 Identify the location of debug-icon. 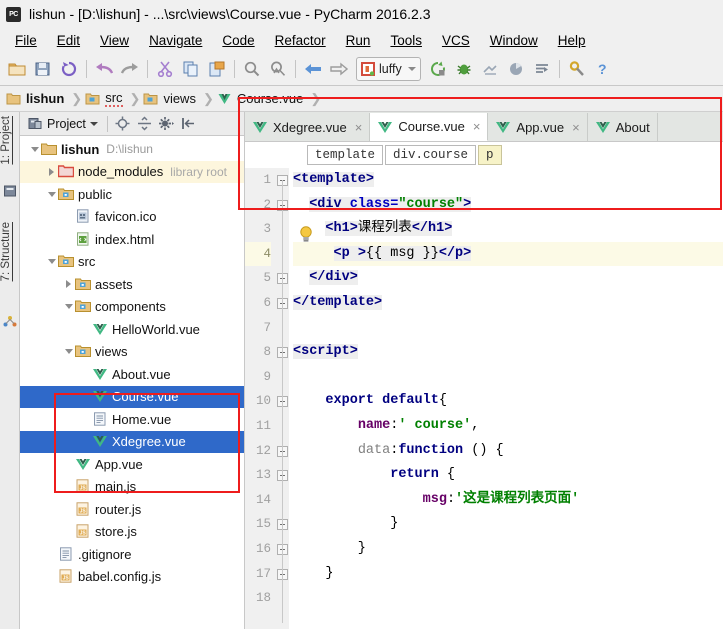
(464, 69).